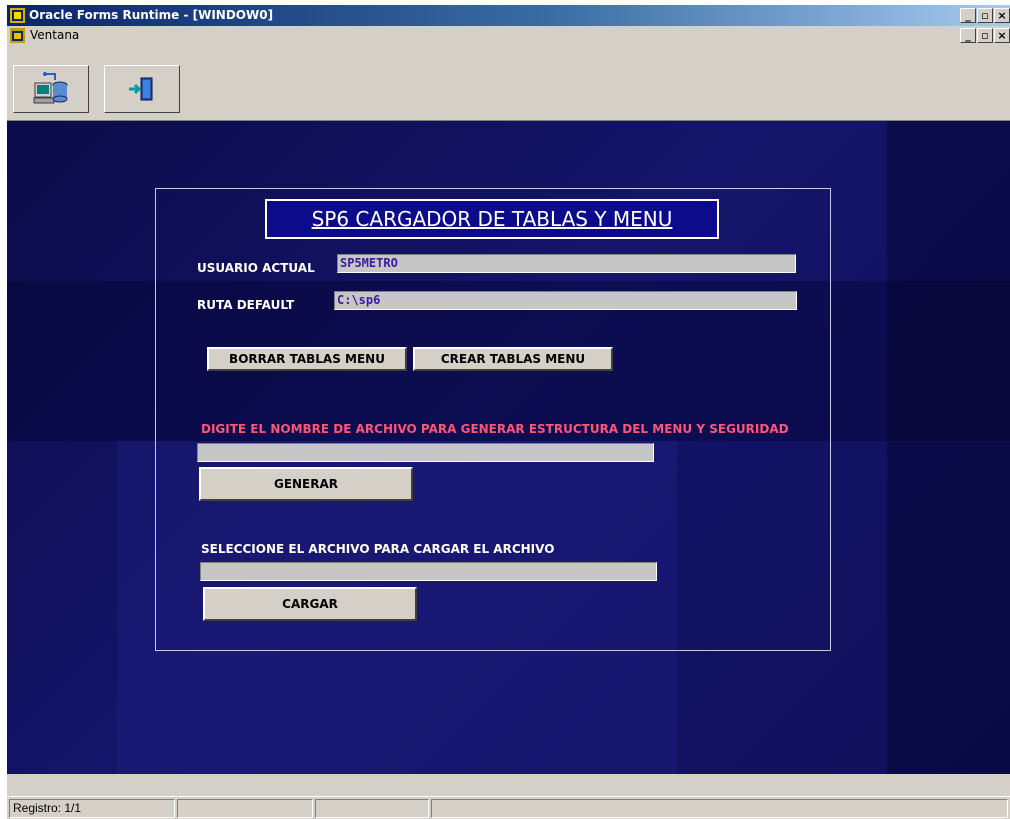  Describe the element at coordinates (508, 785) in the screenshot. I see `message-line` at that location.